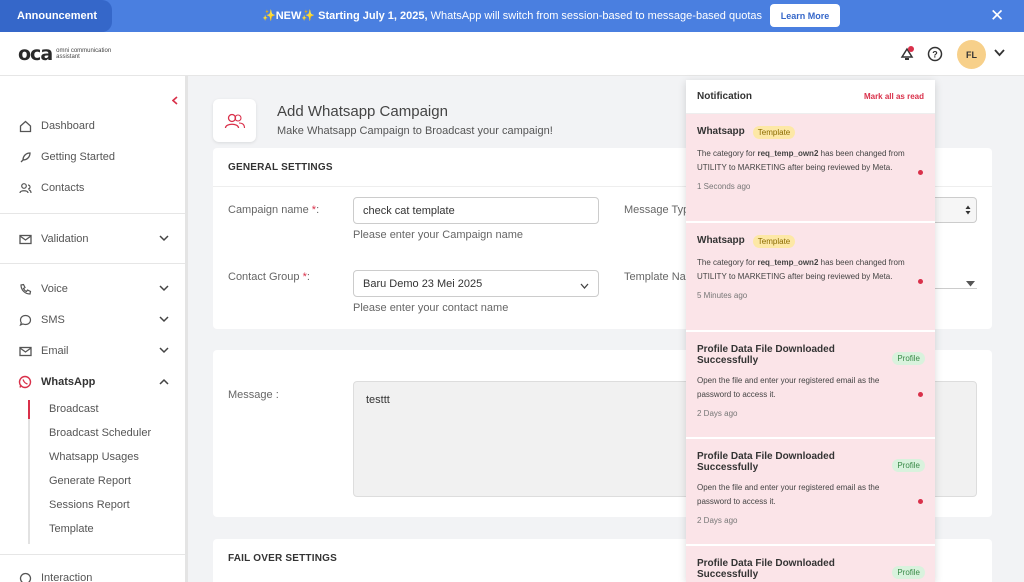 The width and height of the screenshot is (1024, 582). Describe the element at coordinates (71, 529) in the screenshot. I see `sidebar-subitem-template: Template` at that location.